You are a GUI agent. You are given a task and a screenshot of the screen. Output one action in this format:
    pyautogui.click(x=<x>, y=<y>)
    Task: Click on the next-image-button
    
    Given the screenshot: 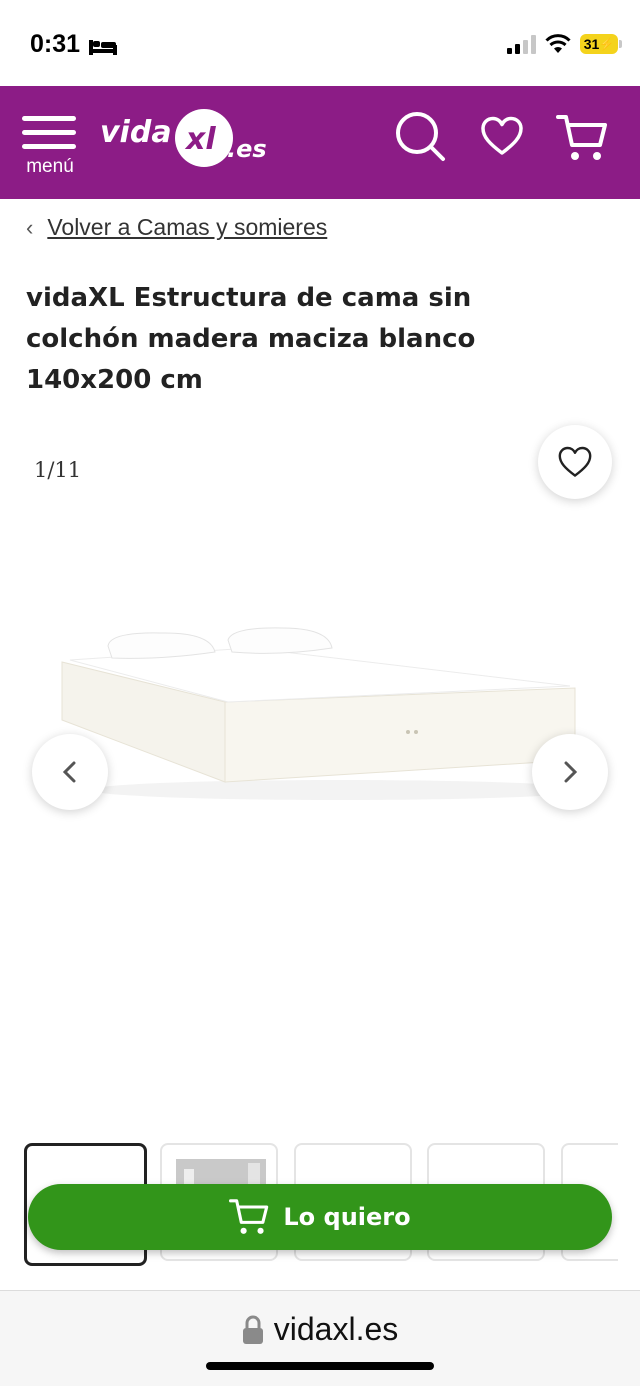 What is the action you would take?
    pyautogui.click(x=570, y=772)
    